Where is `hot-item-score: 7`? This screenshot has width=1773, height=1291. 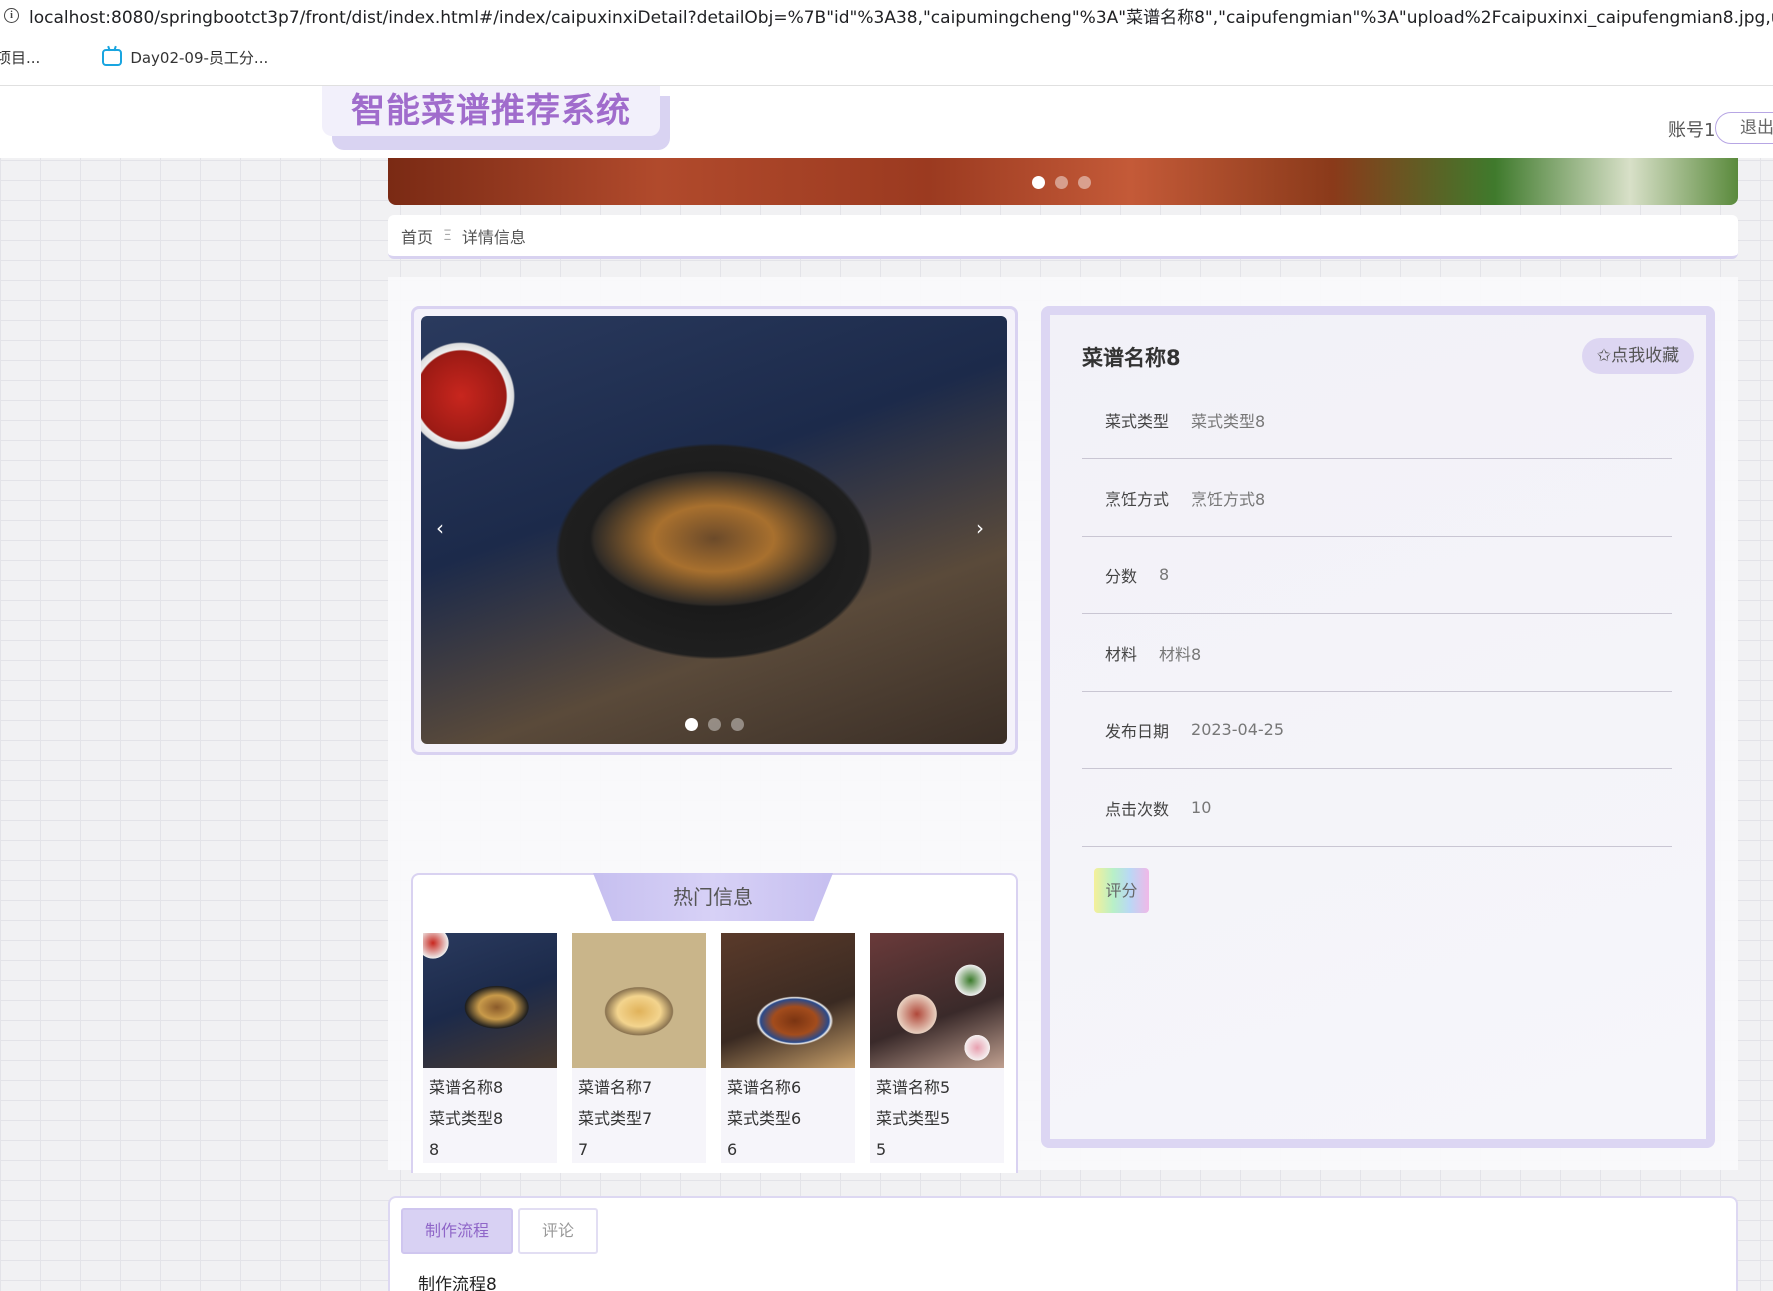 hot-item-score: 7 is located at coordinates (583, 1149).